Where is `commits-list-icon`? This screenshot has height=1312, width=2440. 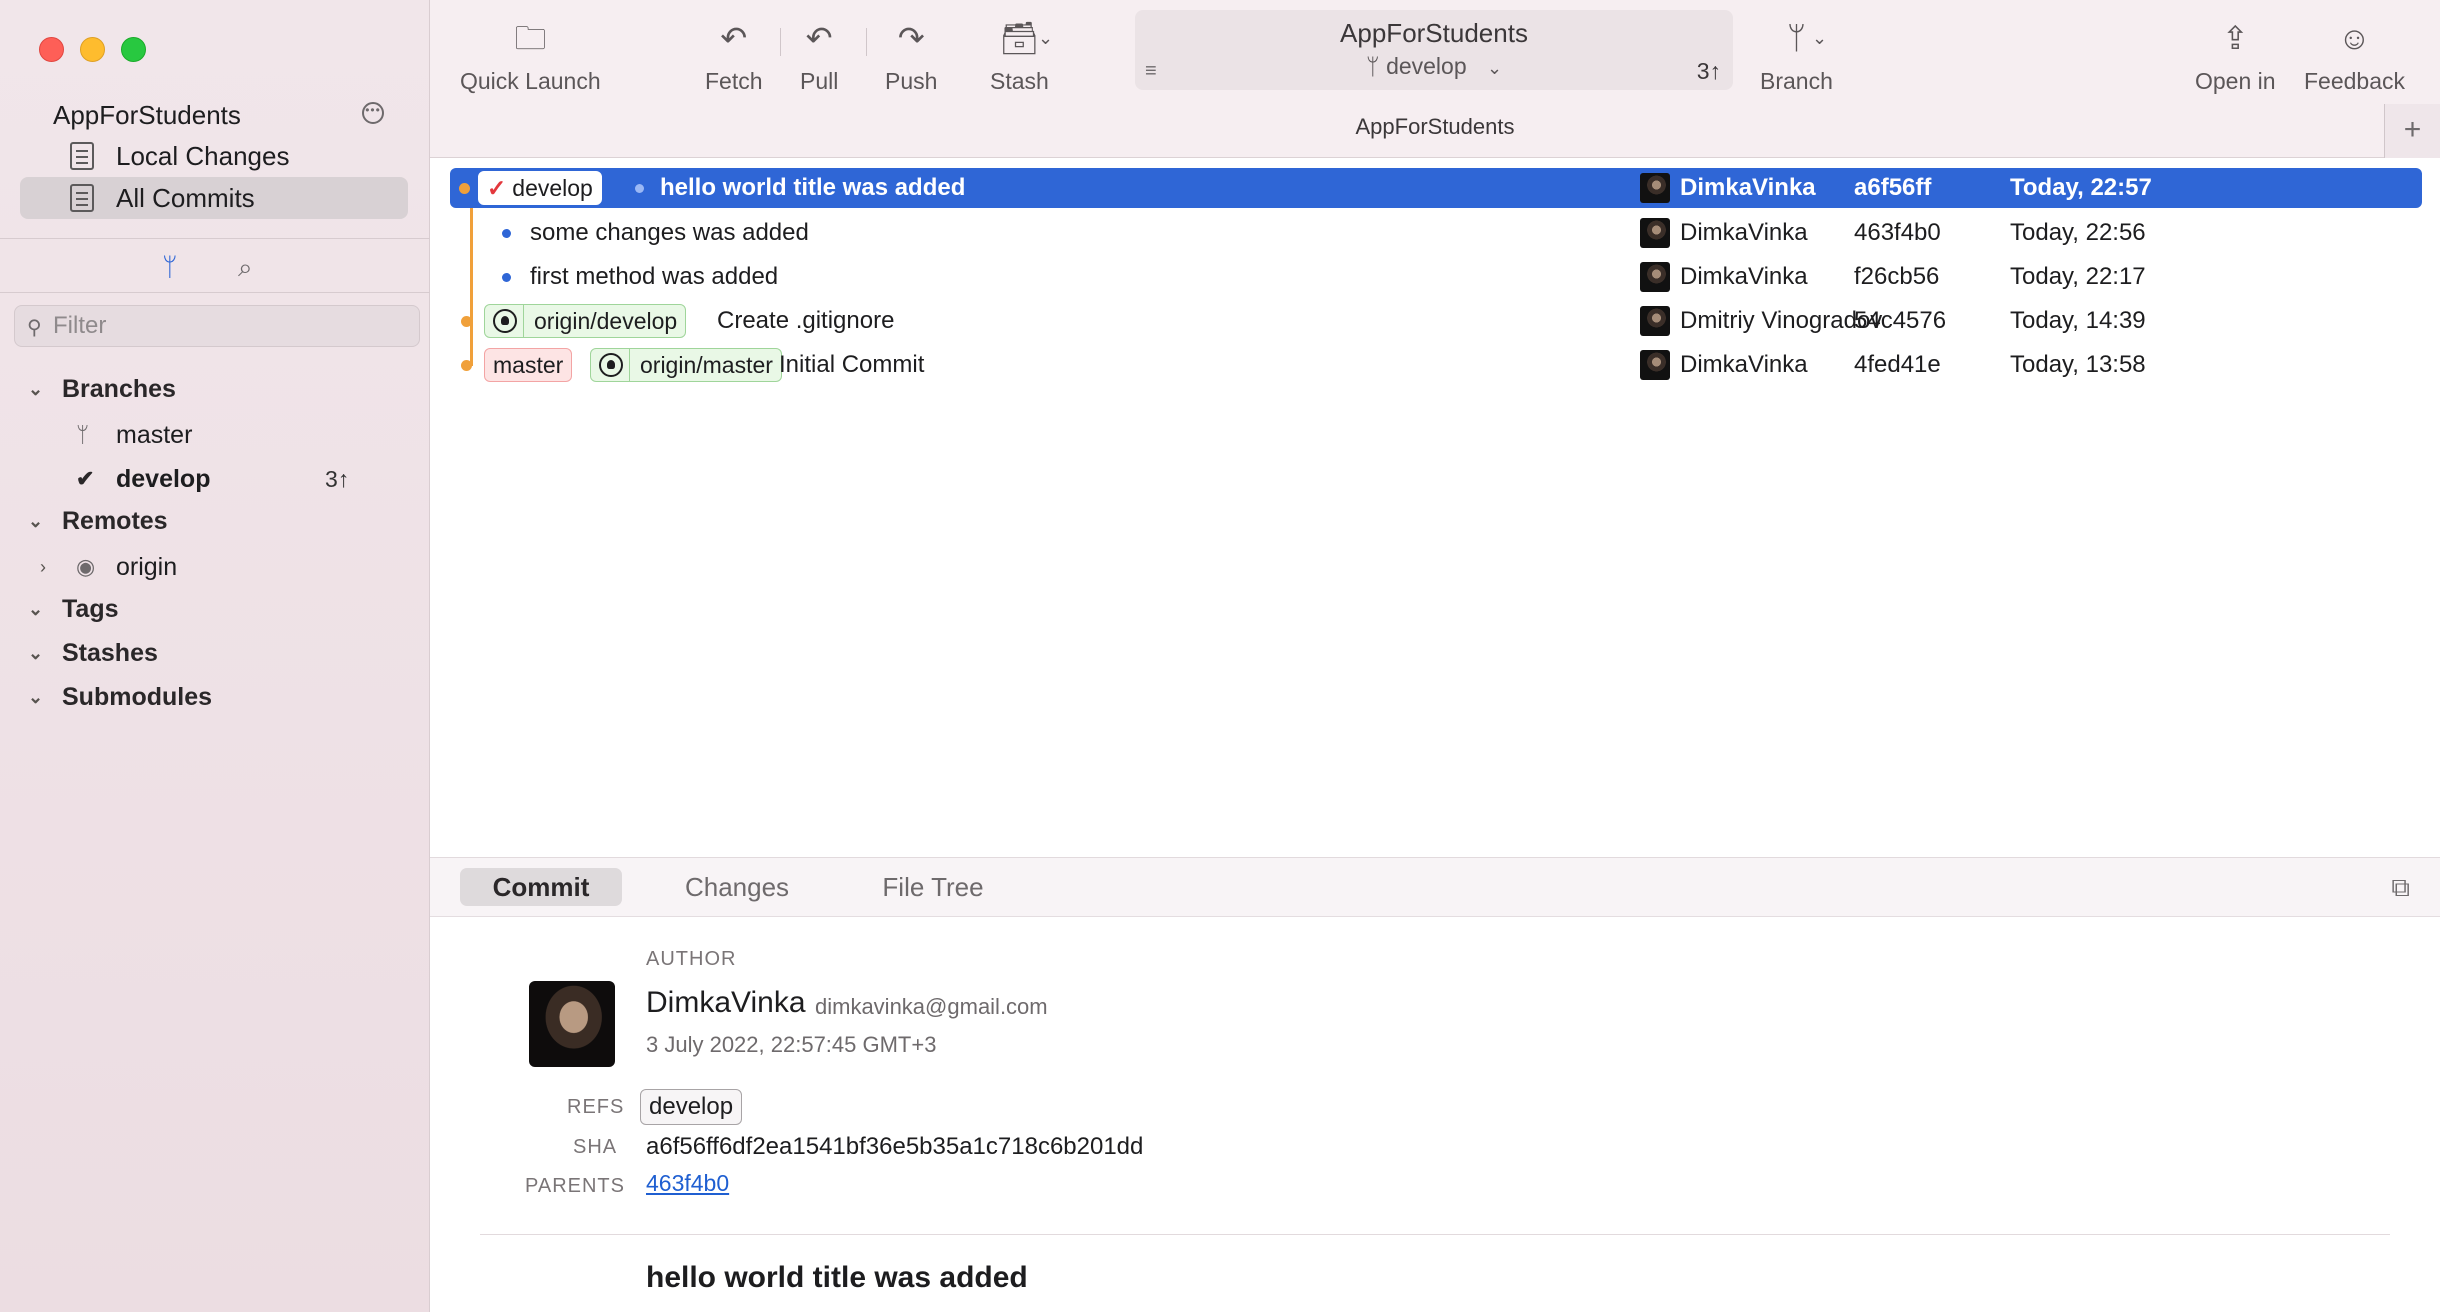
commits-list-icon is located at coordinates (82, 198).